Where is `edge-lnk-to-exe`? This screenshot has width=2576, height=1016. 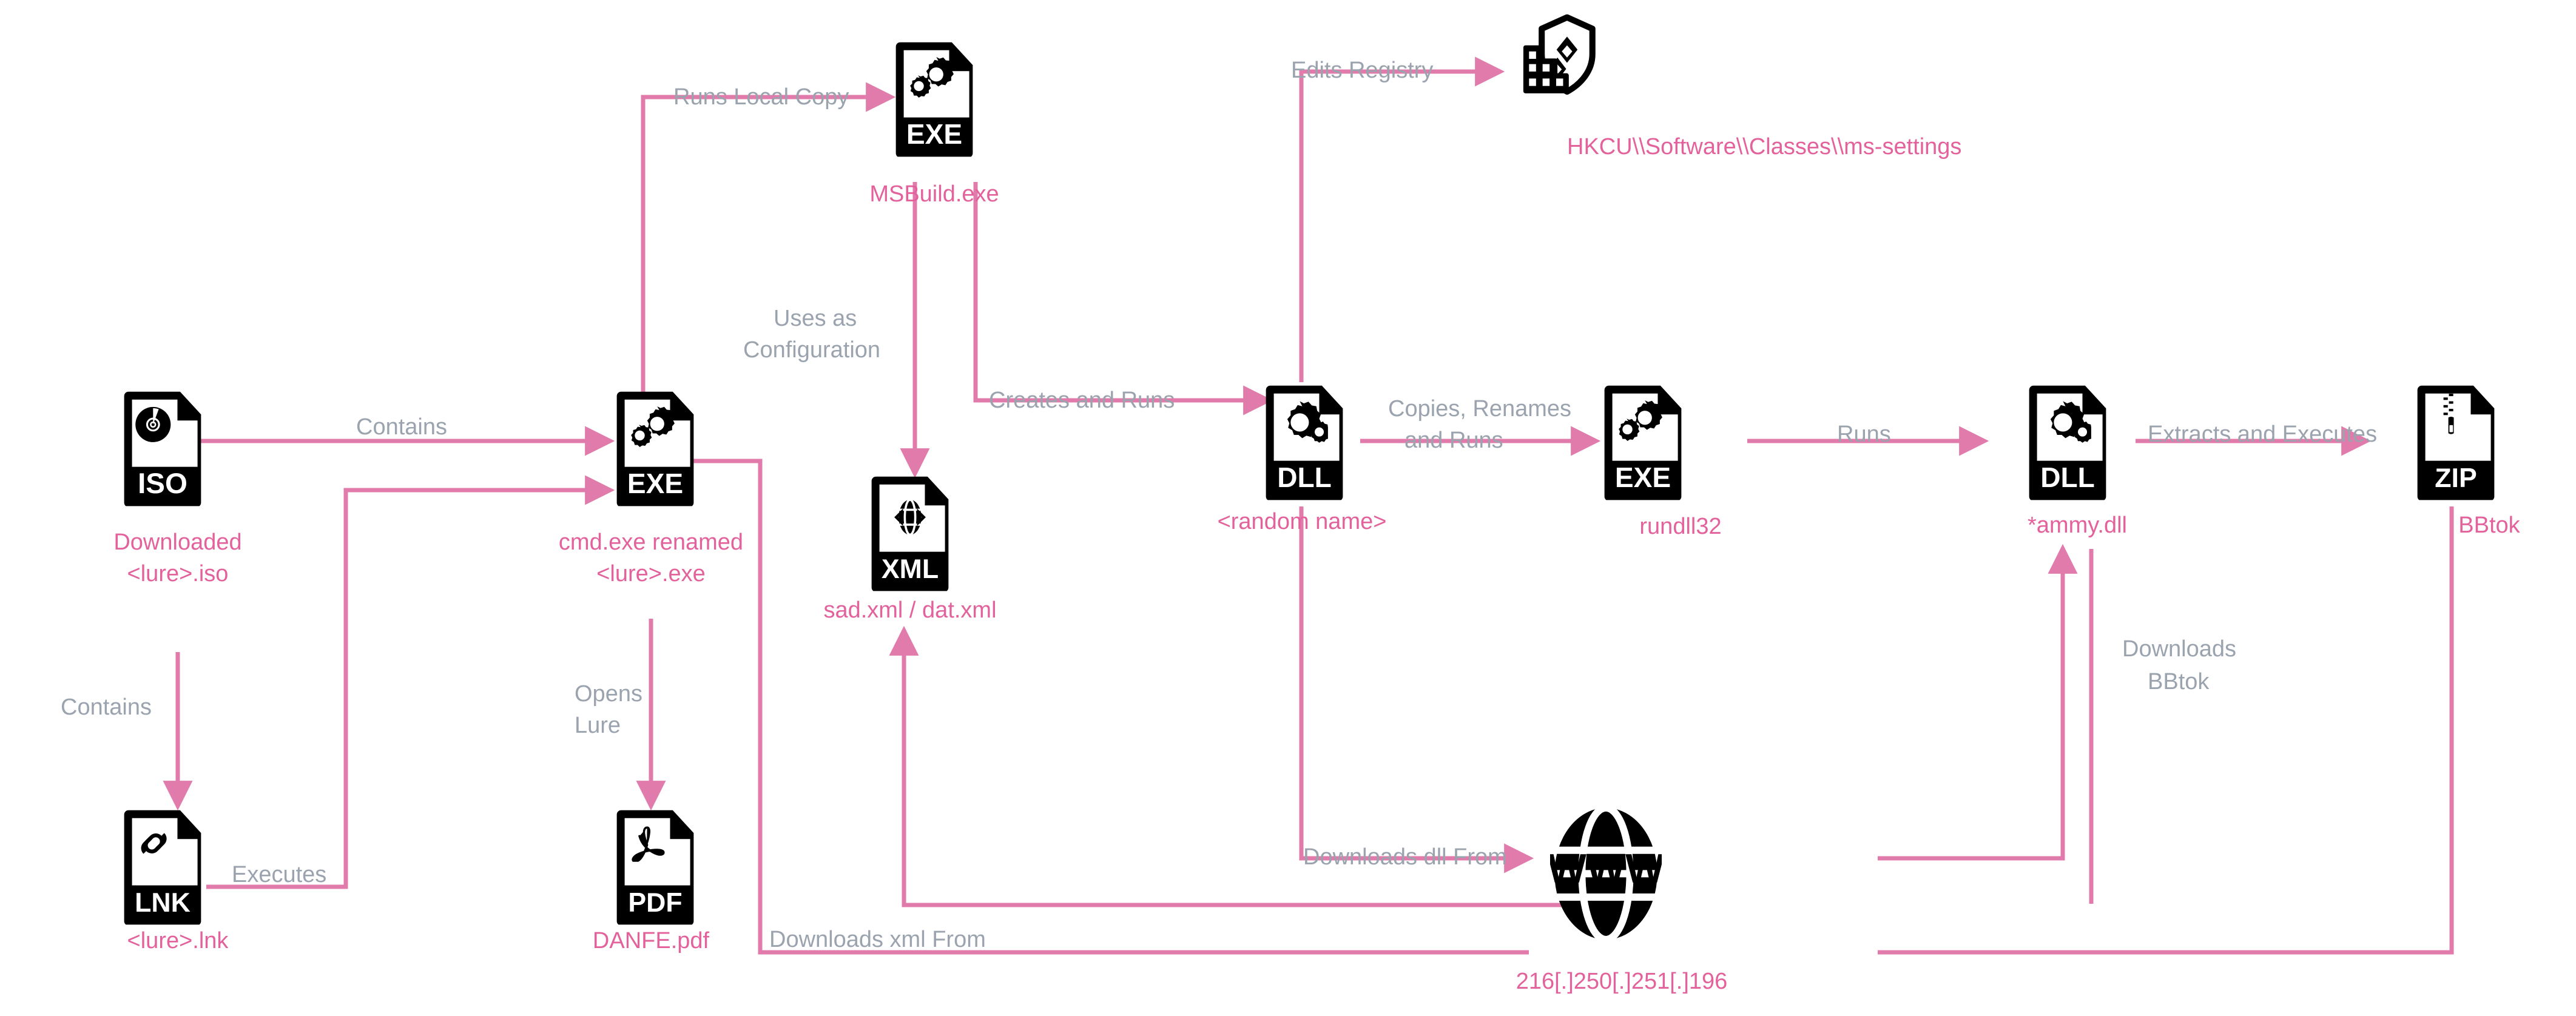
edge-lnk-to-exe is located at coordinates (410, 682).